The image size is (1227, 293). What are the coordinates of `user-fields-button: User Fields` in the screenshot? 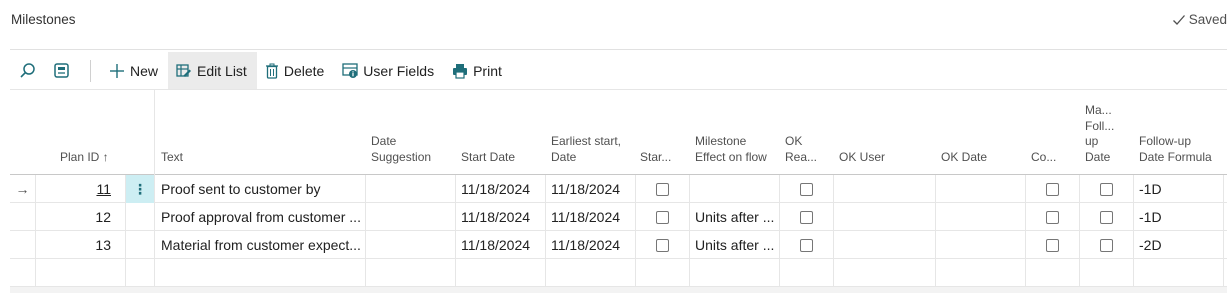 It's located at (389, 70).